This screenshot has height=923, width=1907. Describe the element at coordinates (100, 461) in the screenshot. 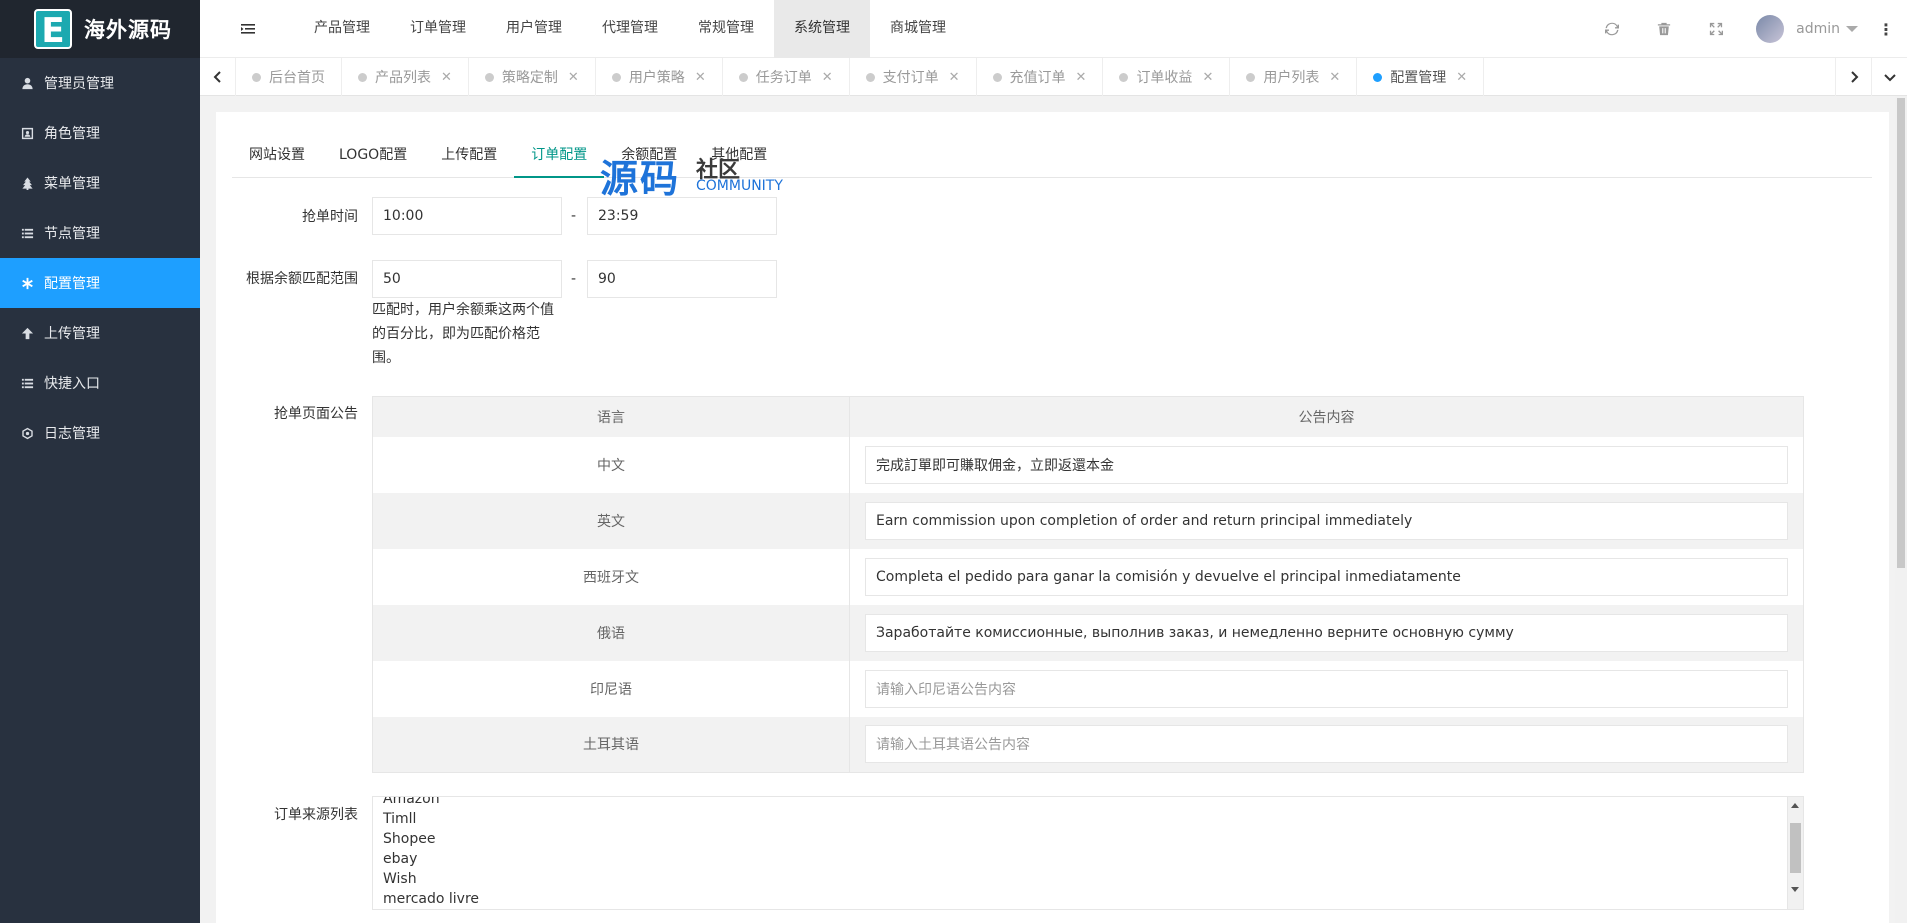

I see `sidebar: E 海外源码 管理员管理 角色管理 菜单管理节点管理配置管理上传管理快捷入口 日志管理` at that location.